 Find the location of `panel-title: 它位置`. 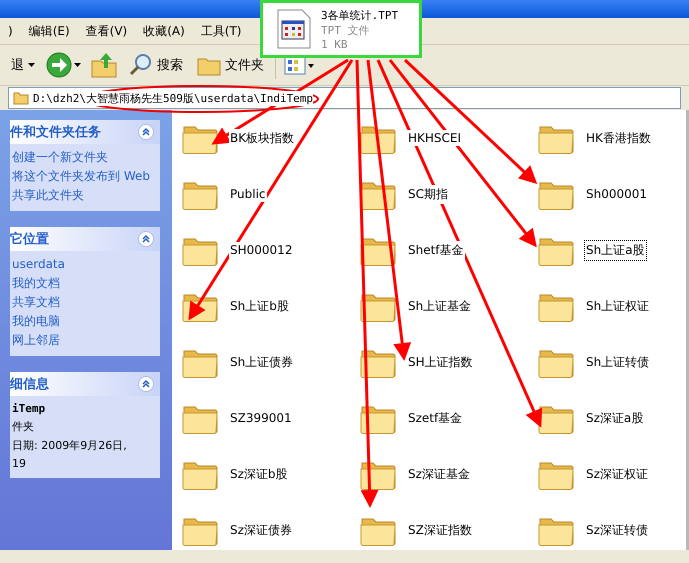

panel-title: 它位置 is located at coordinates (29, 239).